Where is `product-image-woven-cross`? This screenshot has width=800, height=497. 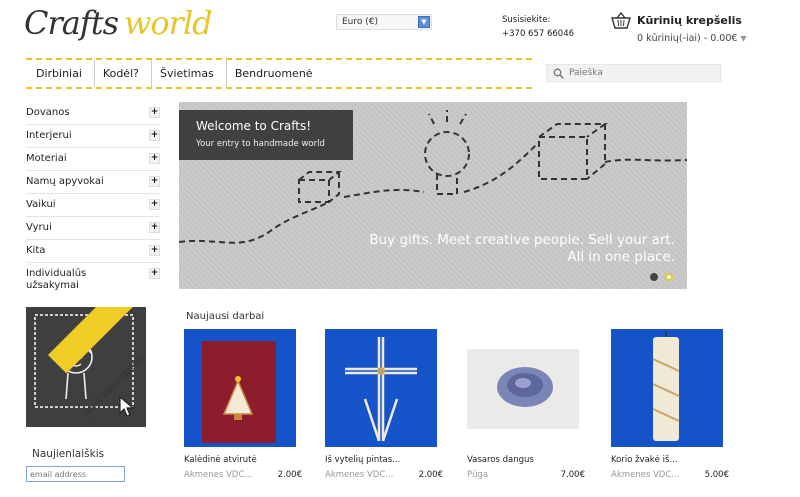
product-image-woven-cross is located at coordinates (381, 388).